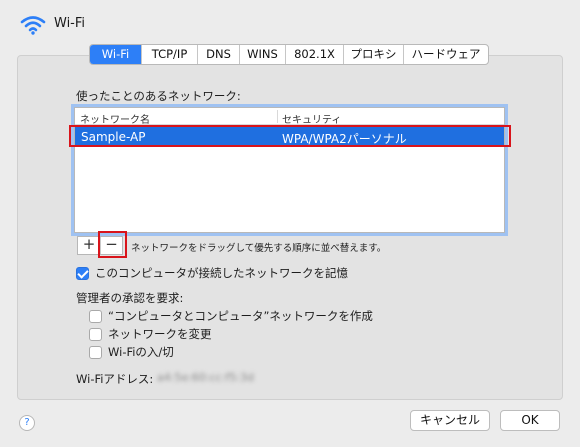  Describe the element at coordinates (221, 273) in the screenshot. I see `remember-networks-label: このコンピュータが接続したネットワークを記憶` at that location.